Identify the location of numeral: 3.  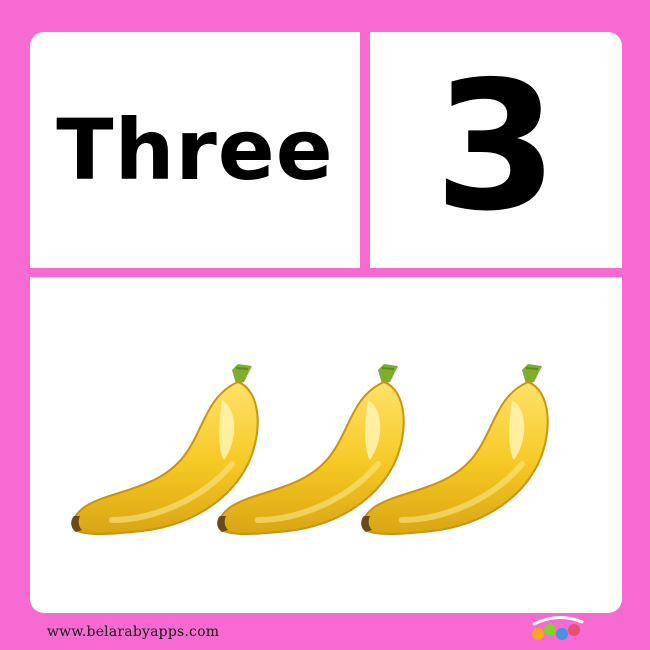
(496, 146).